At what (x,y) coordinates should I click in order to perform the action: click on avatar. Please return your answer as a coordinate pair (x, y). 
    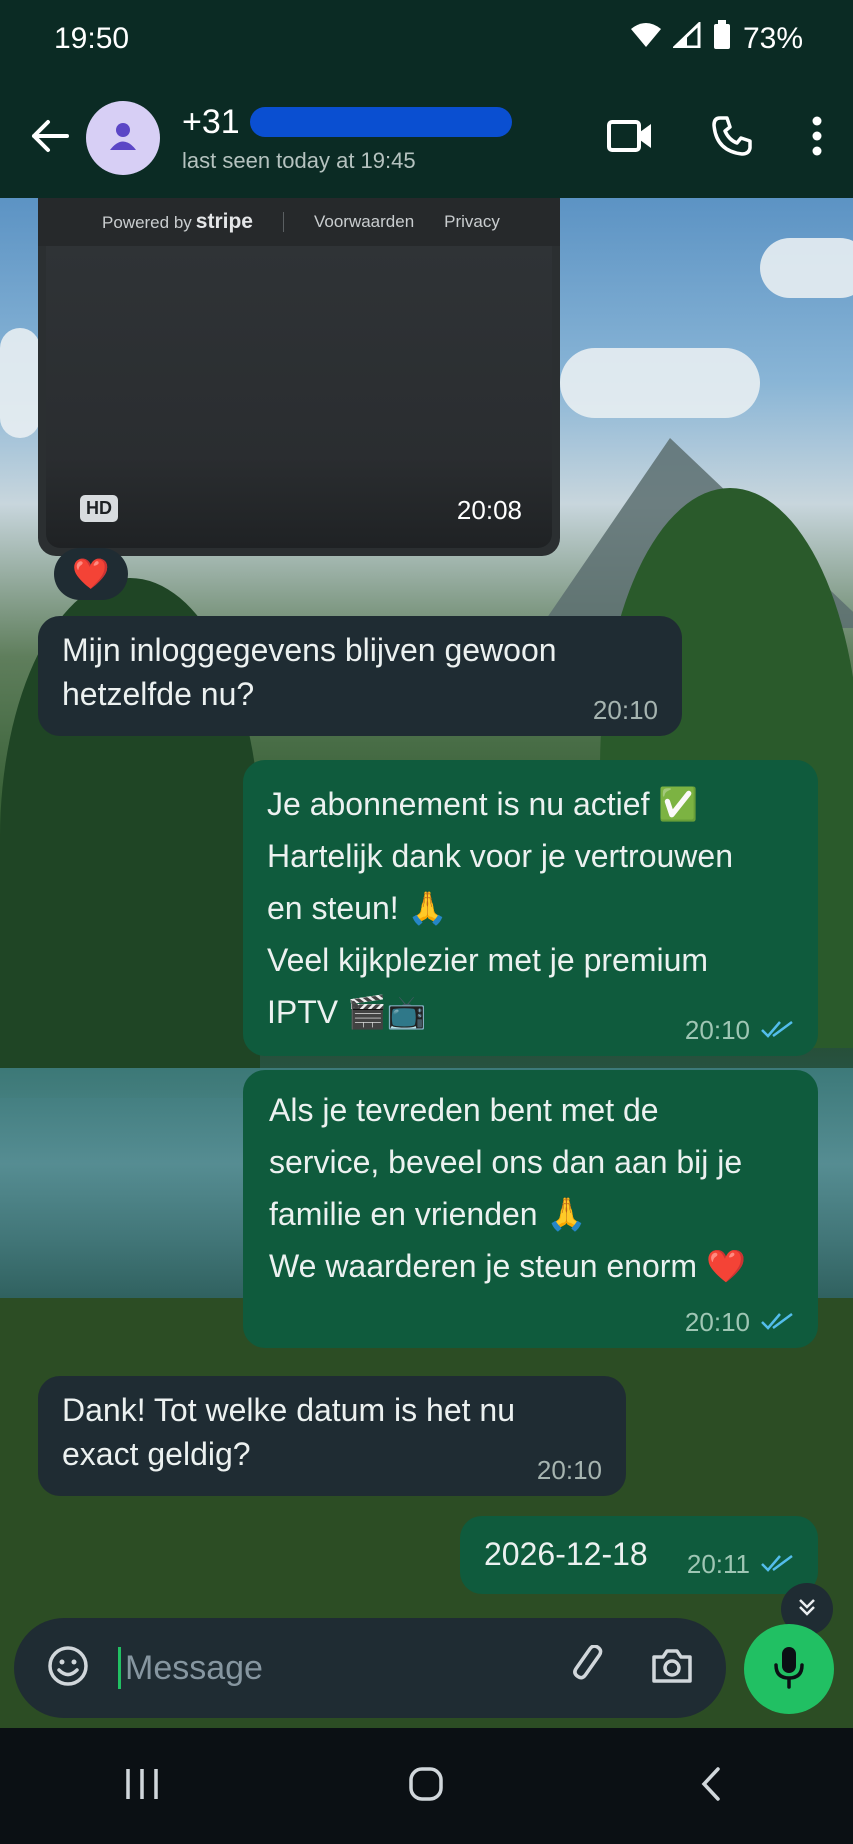
    Looking at the image, I should click on (123, 138).